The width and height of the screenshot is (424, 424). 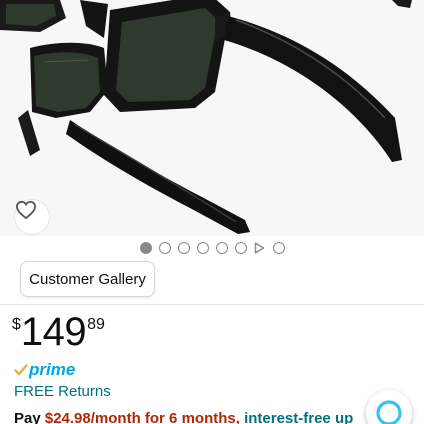 I want to click on wishlist-button, so click(x=32, y=217).